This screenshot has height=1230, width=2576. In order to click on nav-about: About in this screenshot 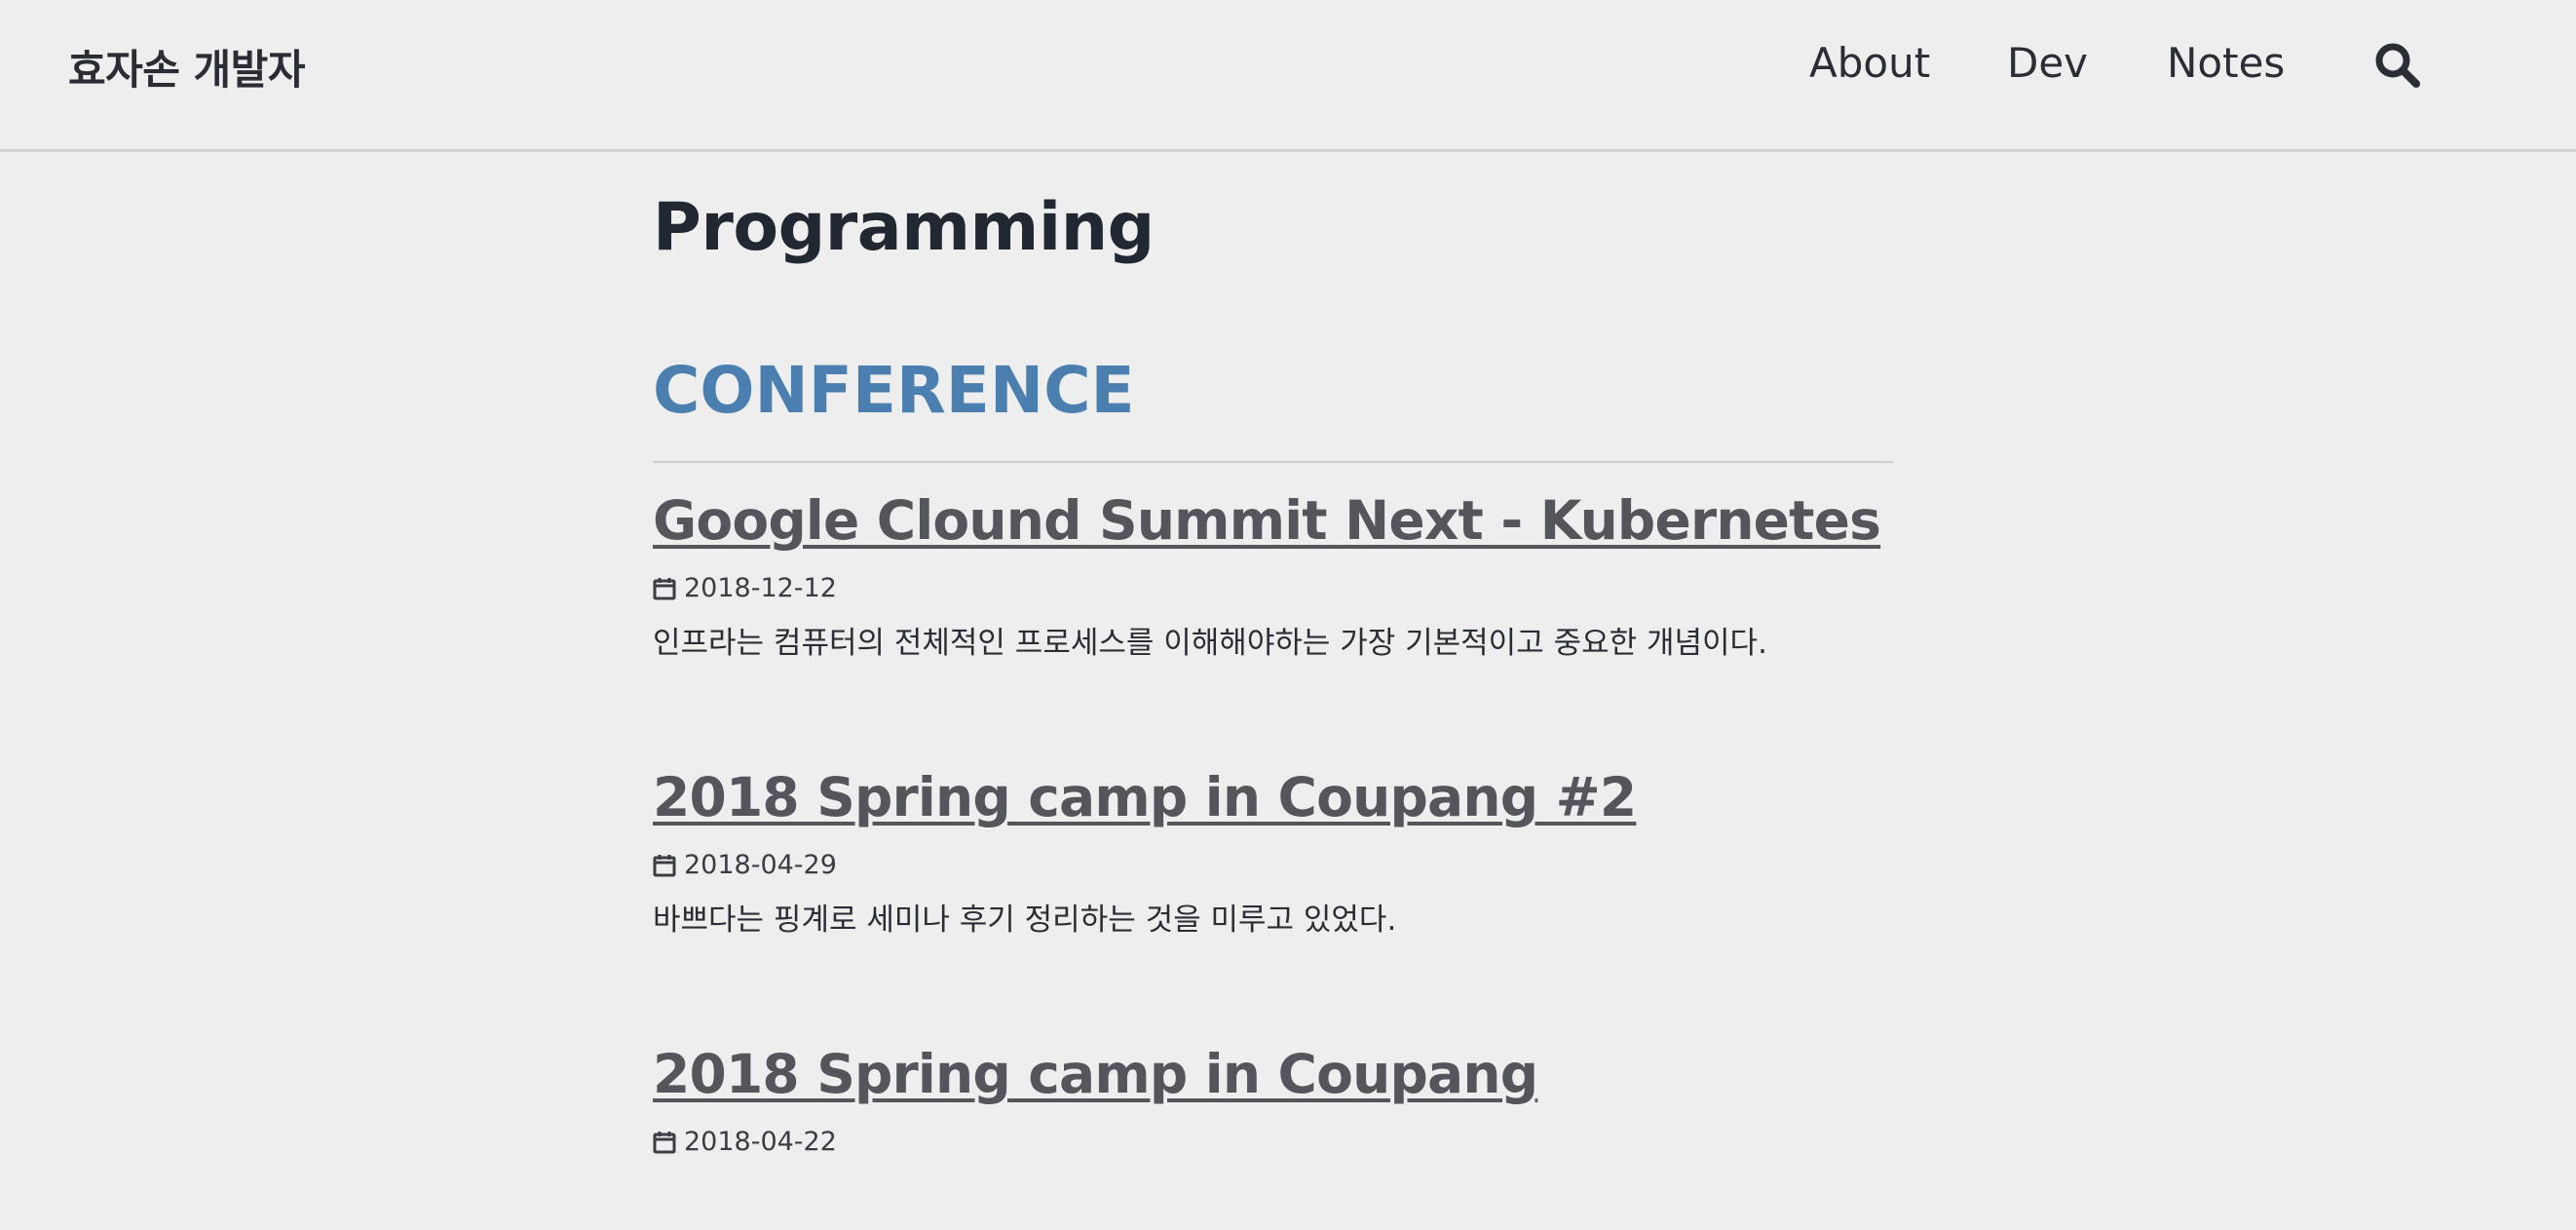, I will do `click(1869, 63)`.